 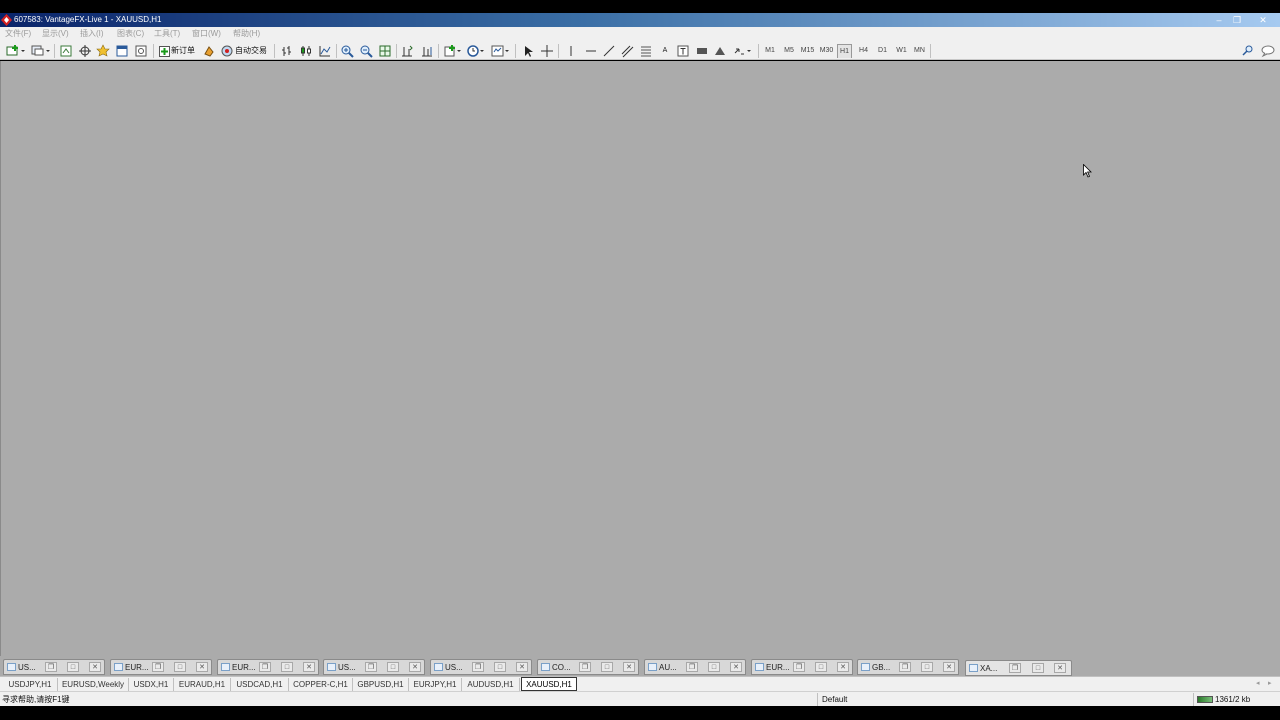 What do you see at coordinates (85, 51) in the screenshot?
I see `data-window-button` at bounding box center [85, 51].